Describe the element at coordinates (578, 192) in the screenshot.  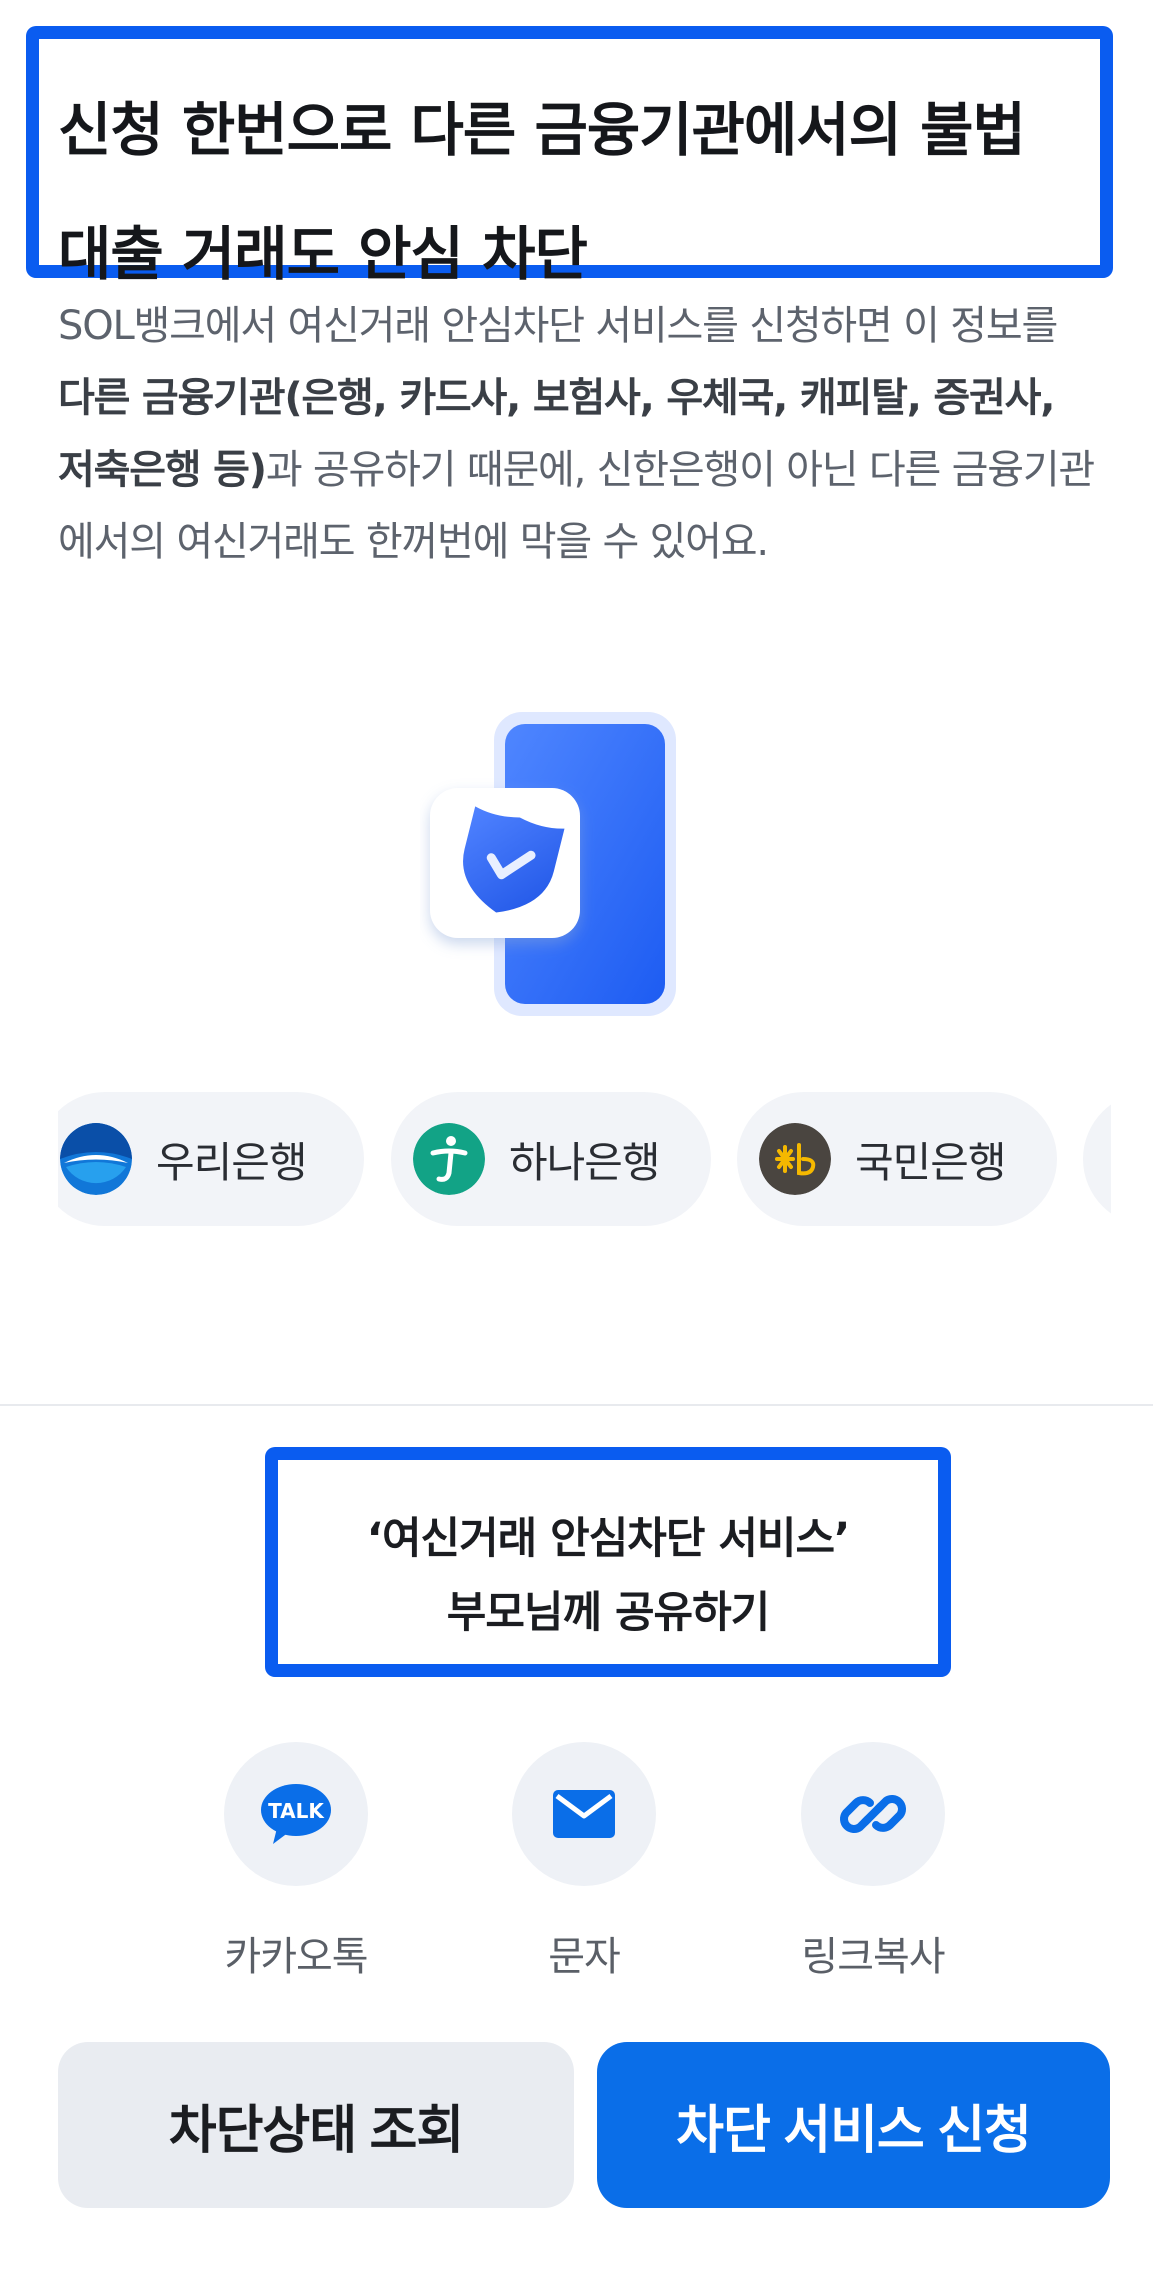
I see `page-title: 신청 한번으로 다른 금융기관에서의 불법 대출 거래도 안심 차단` at that location.